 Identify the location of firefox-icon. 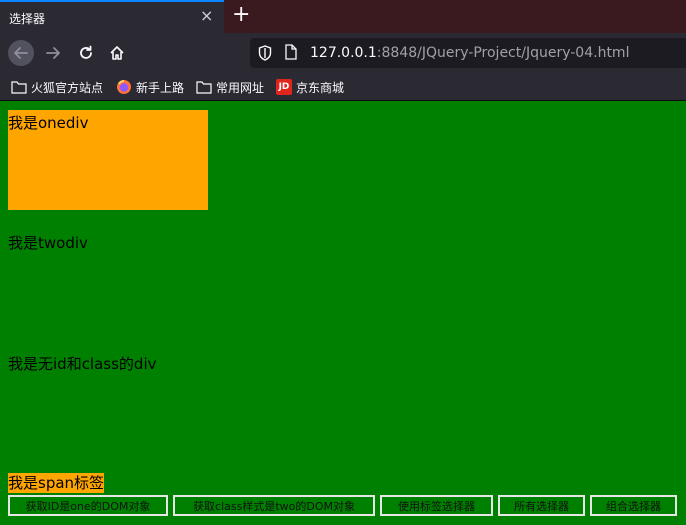
(124, 87).